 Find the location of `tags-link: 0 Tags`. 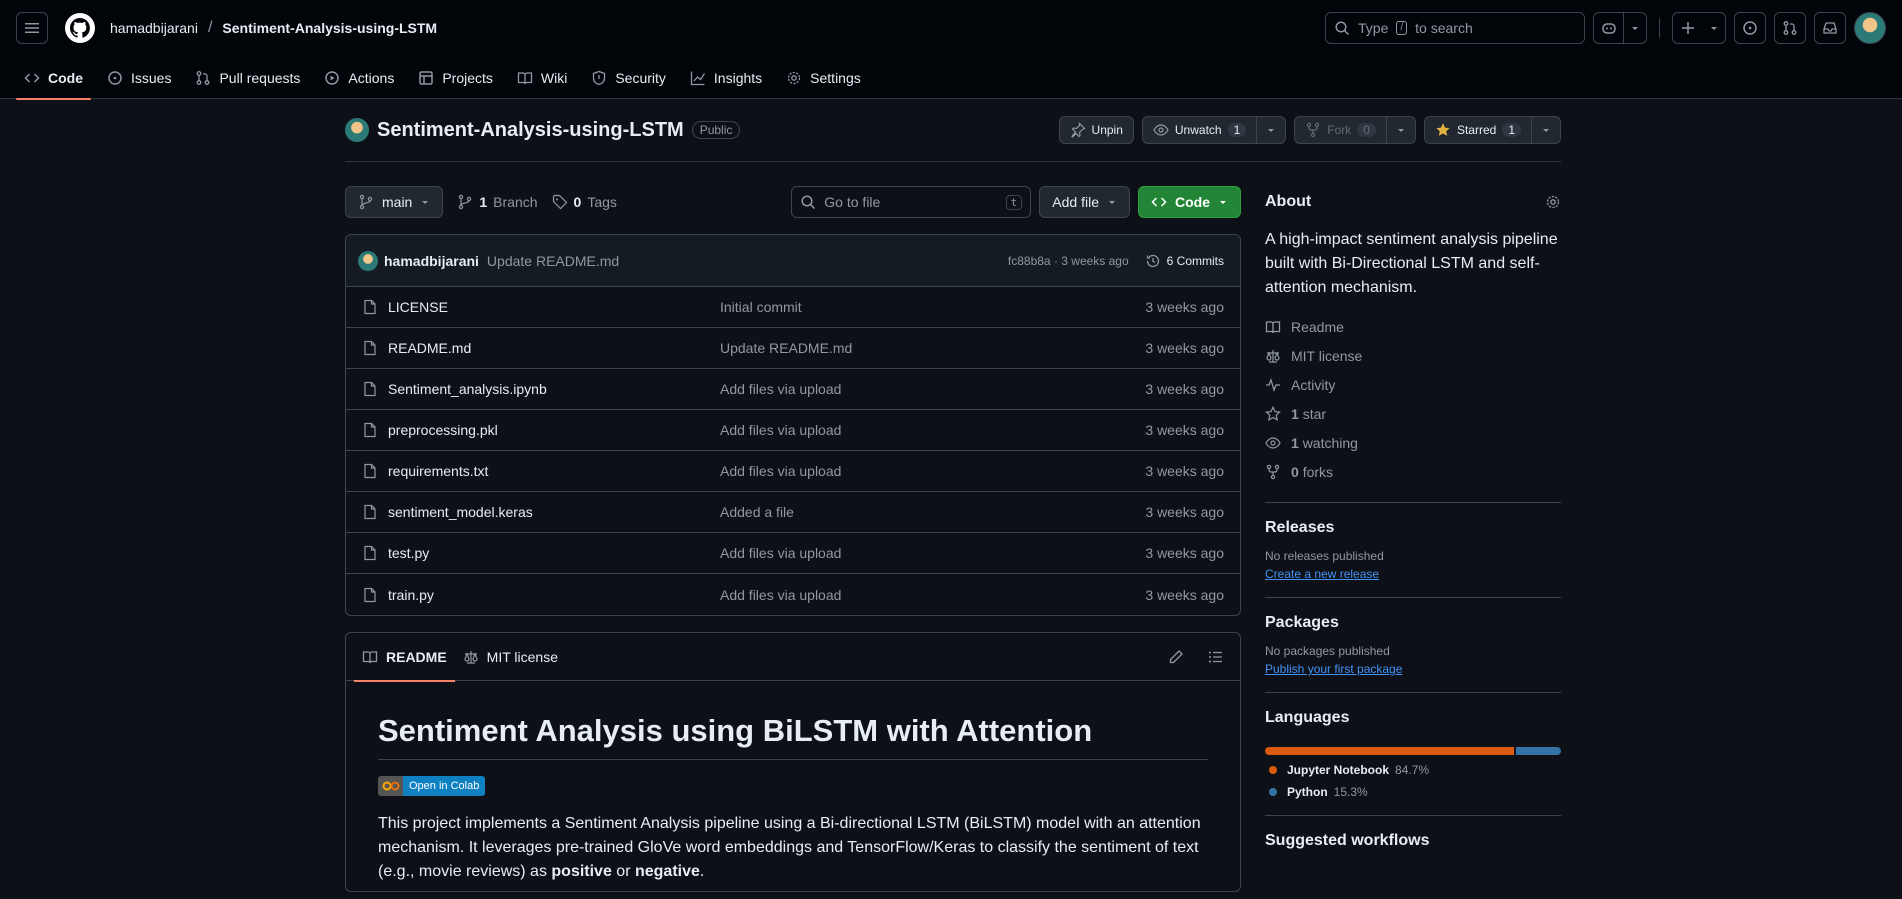

tags-link: 0 Tags is located at coordinates (584, 202).